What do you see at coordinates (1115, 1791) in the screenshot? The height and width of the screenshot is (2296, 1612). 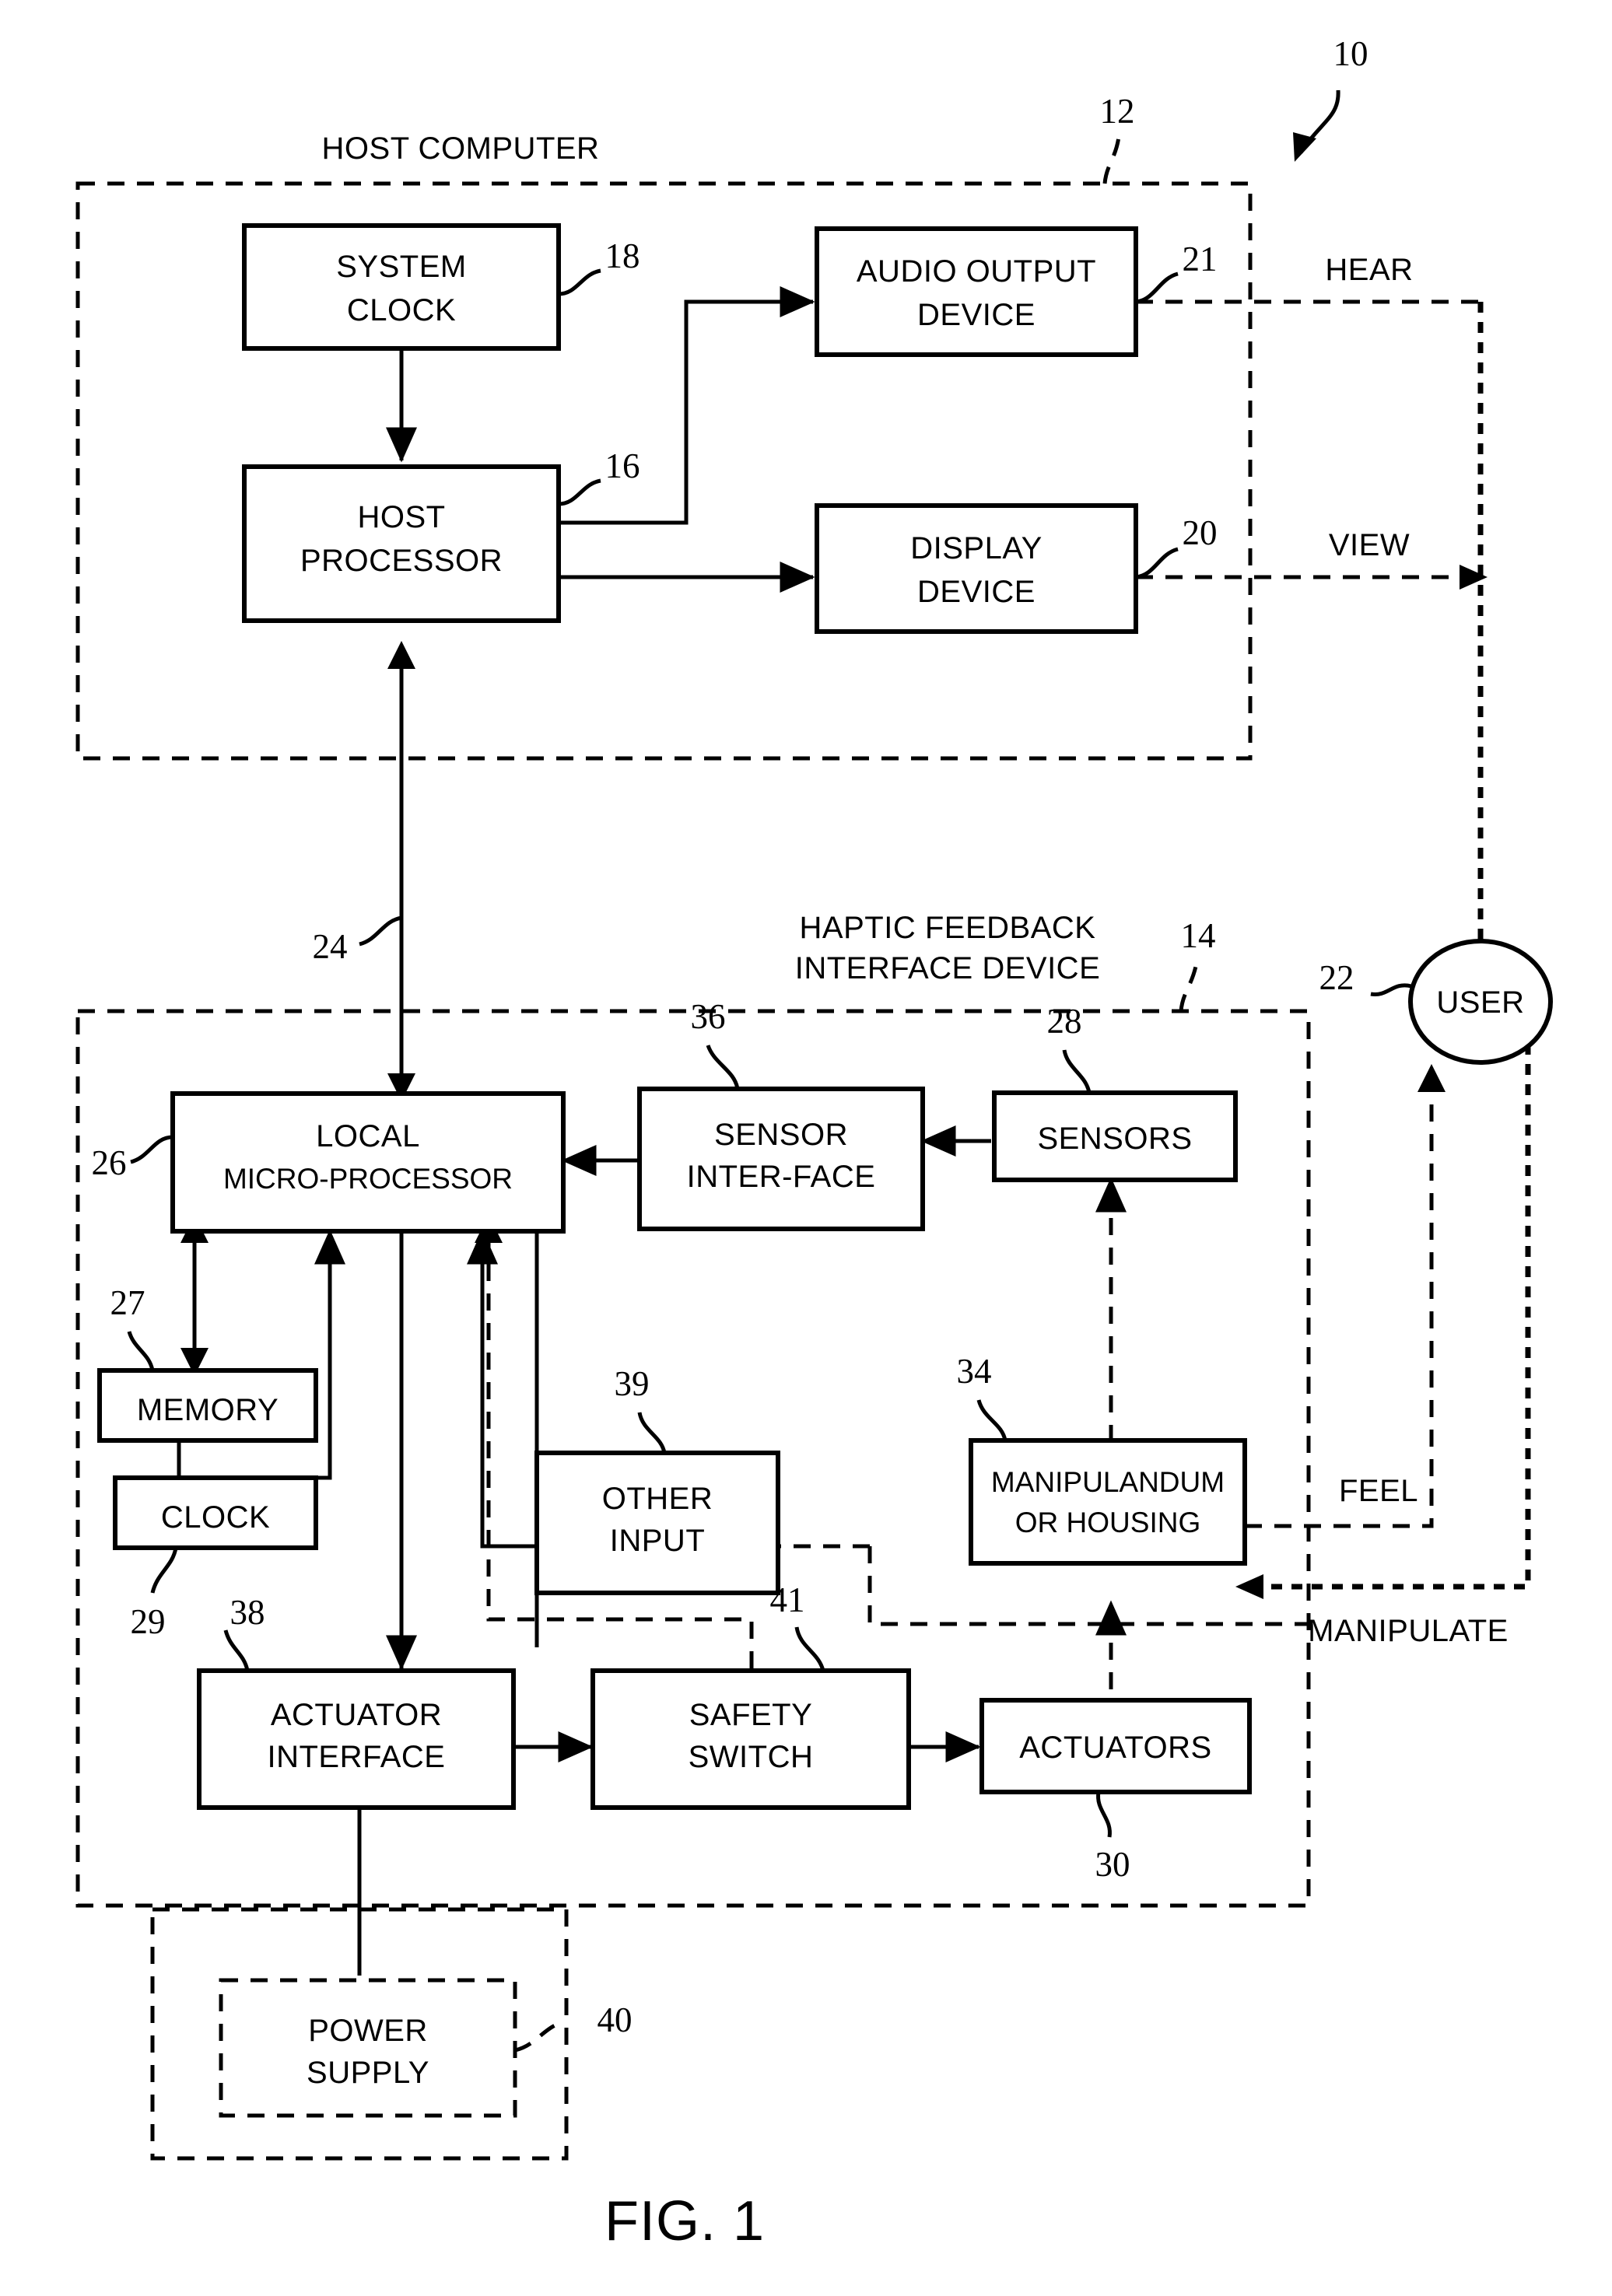 I see `block-actuators: ACTUATORS 30` at bounding box center [1115, 1791].